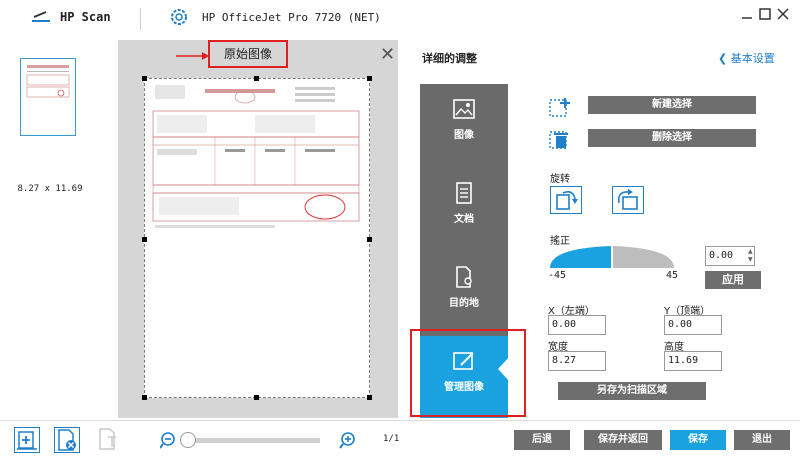  What do you see at coordinates (783, 14) in the screenshot?
I see `close-window-icon` at bounding box center [783, 14].